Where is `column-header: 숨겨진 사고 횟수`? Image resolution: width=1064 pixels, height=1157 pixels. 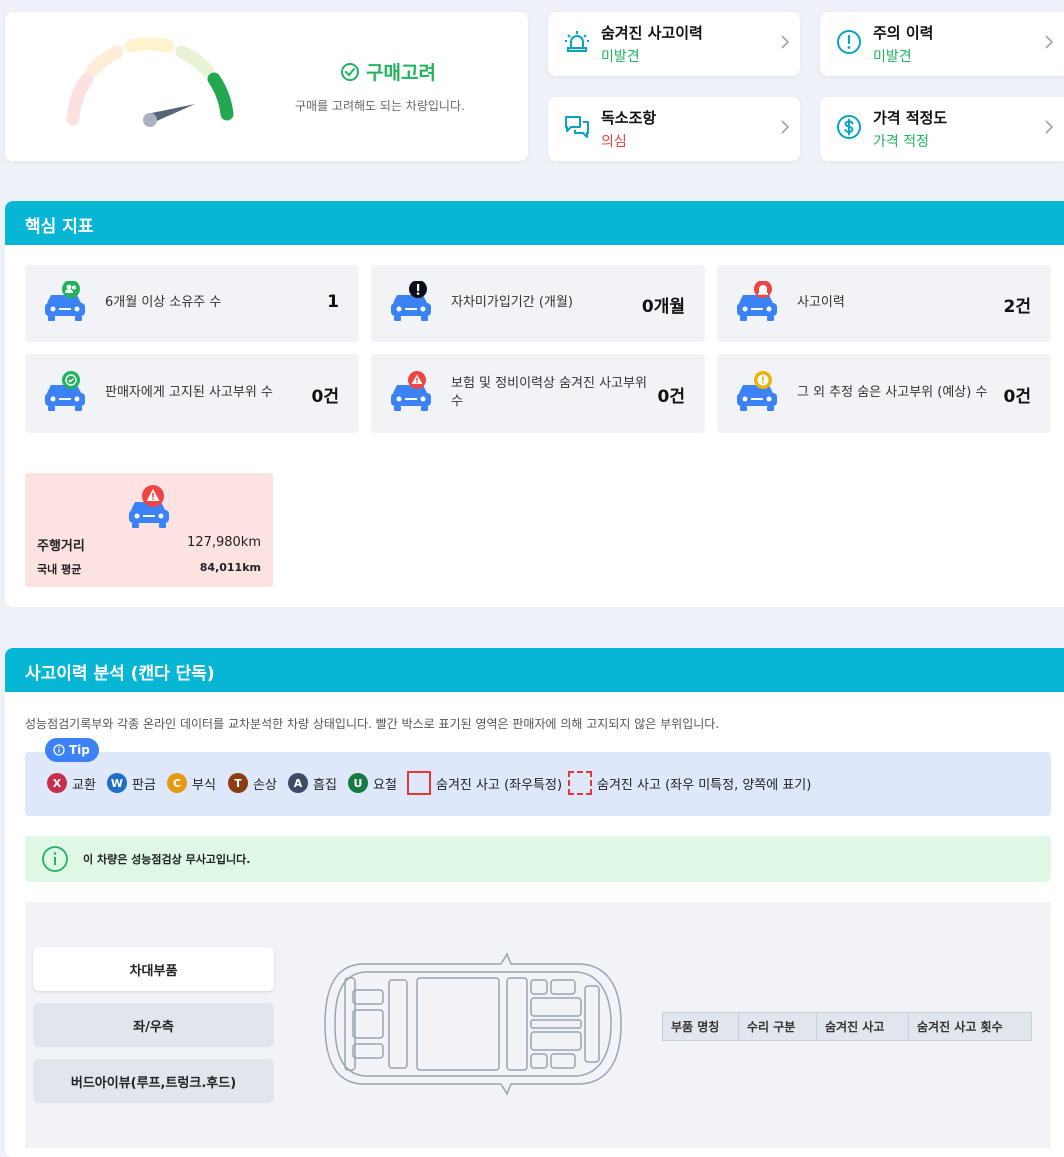
column-header: 숨겨진 사고 횟수 is located at coordinates (970, 1026).